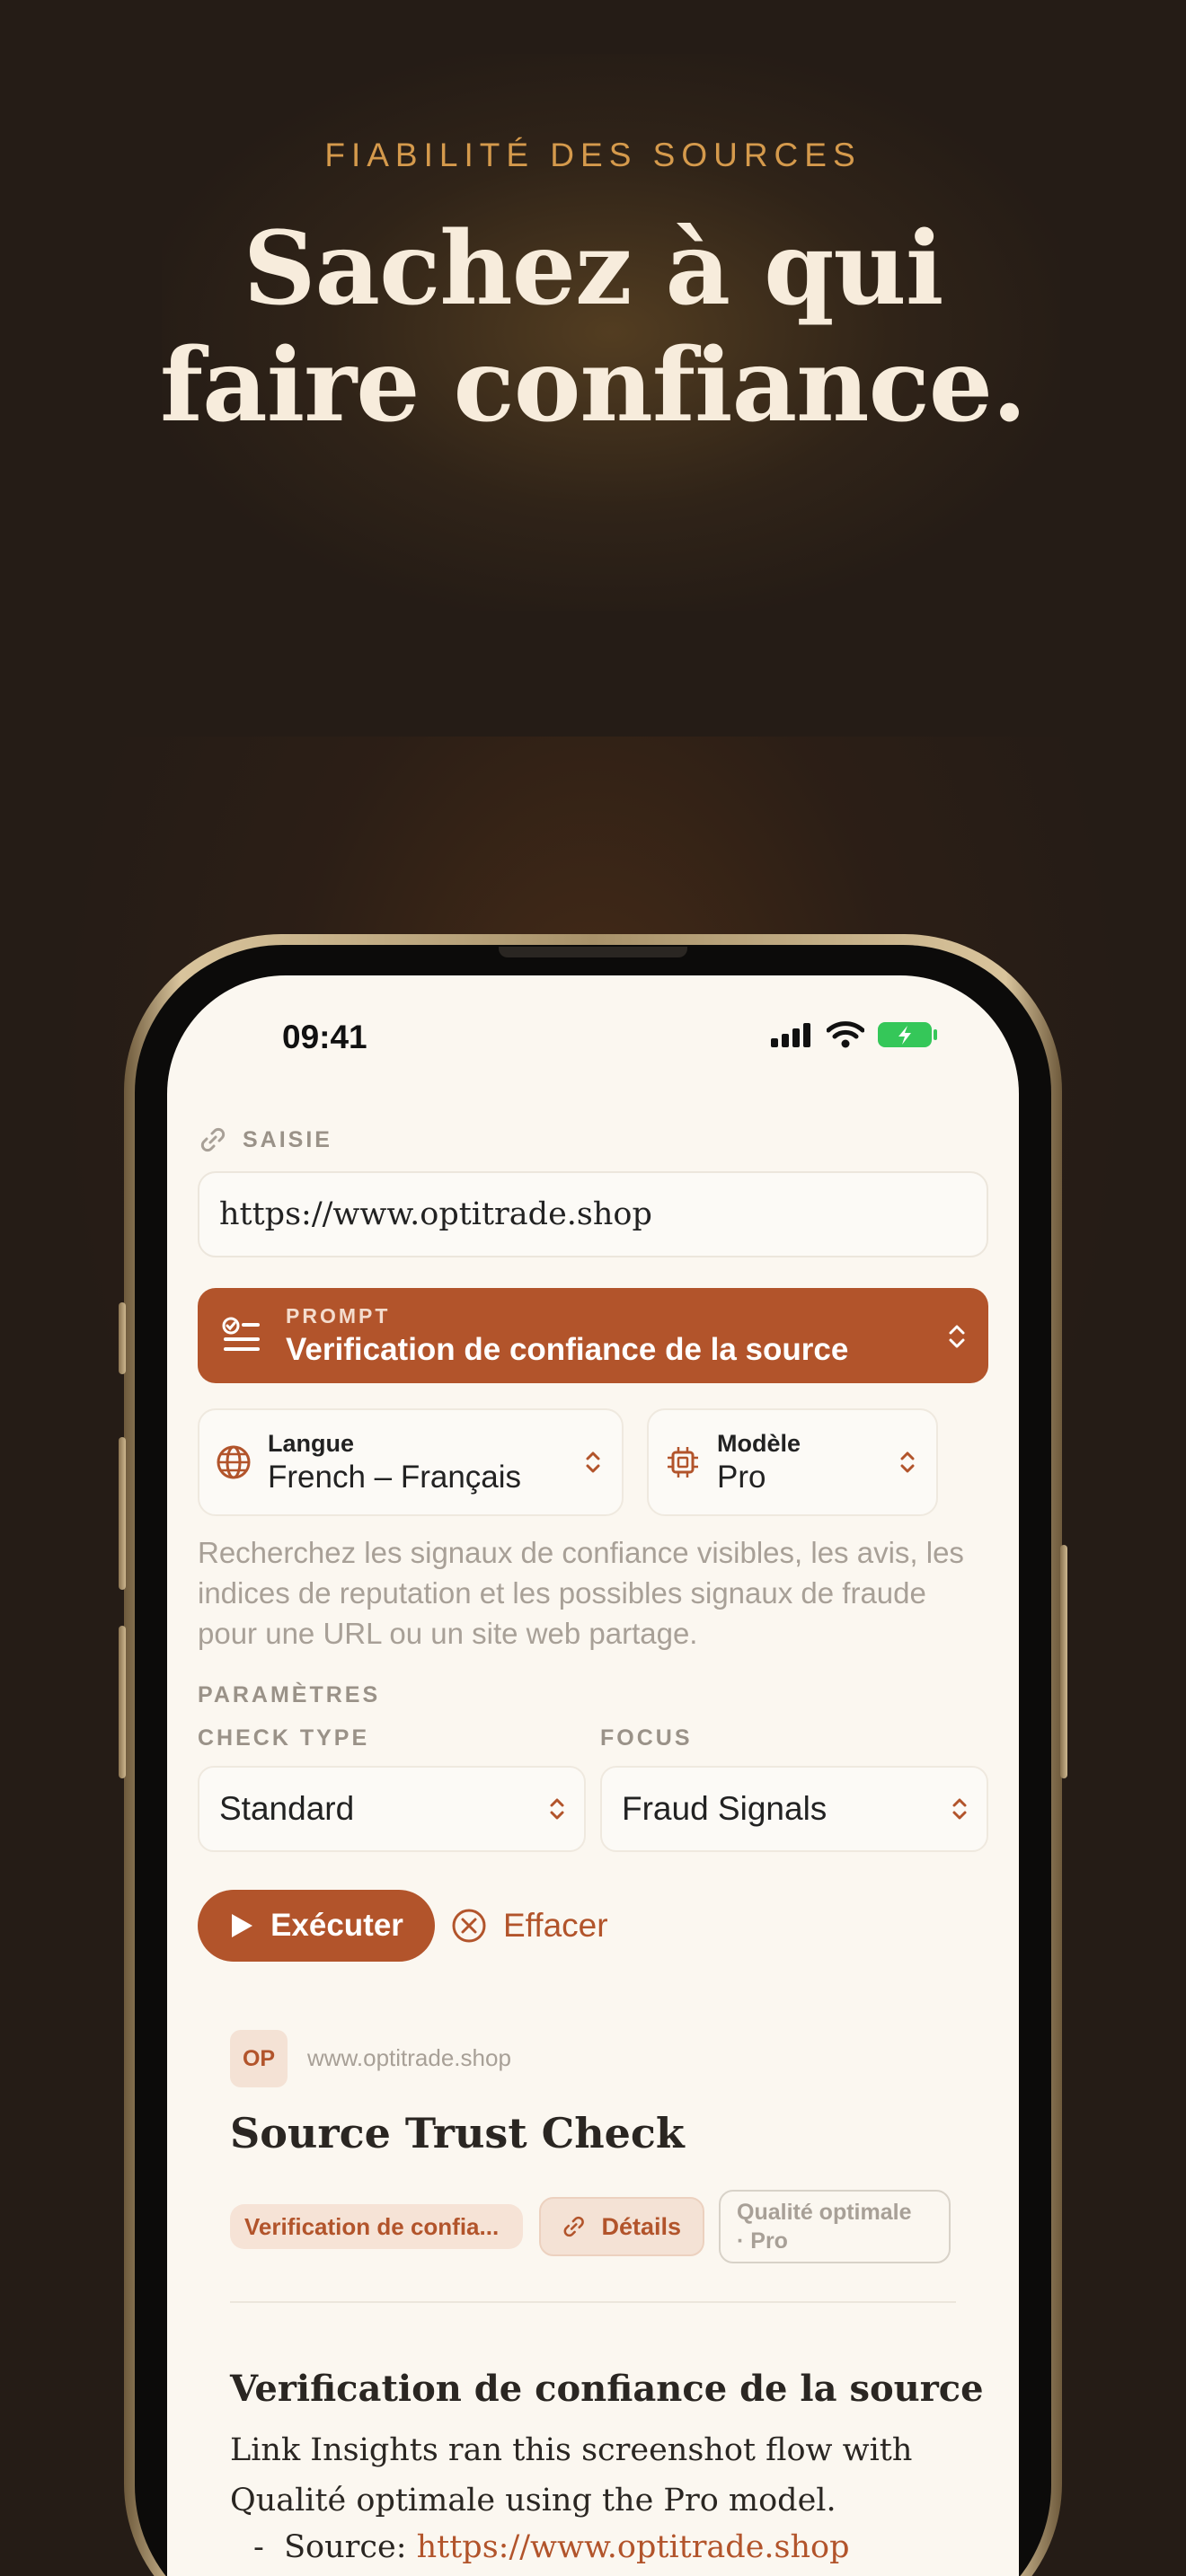 The height and width of the screenshot is (2576, 1186). What do you see at coordinates (338, 1315) in the screenshot?
I see `prompt-kicker: PROMPT` at bounding box center [338, 1315].